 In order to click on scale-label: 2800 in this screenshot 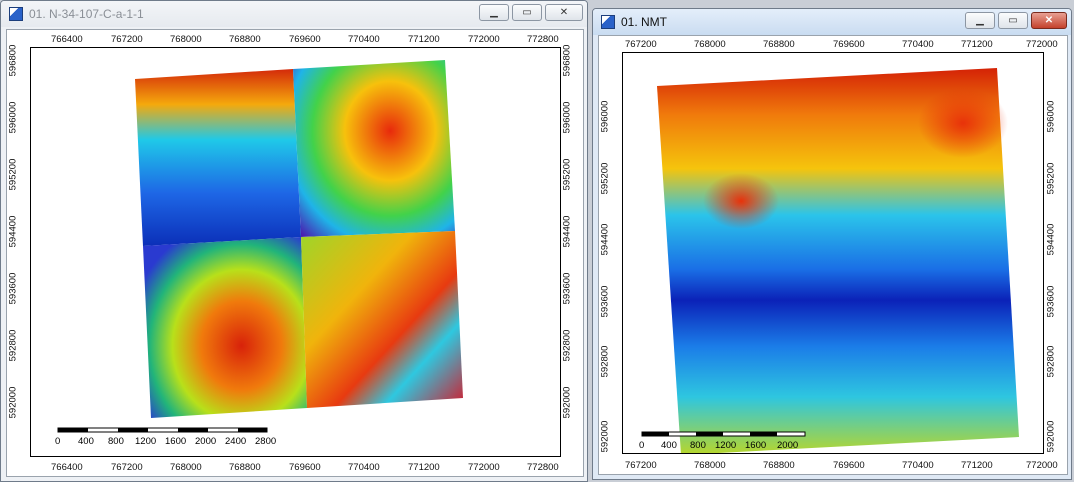, I will do `click(266, 441)`.